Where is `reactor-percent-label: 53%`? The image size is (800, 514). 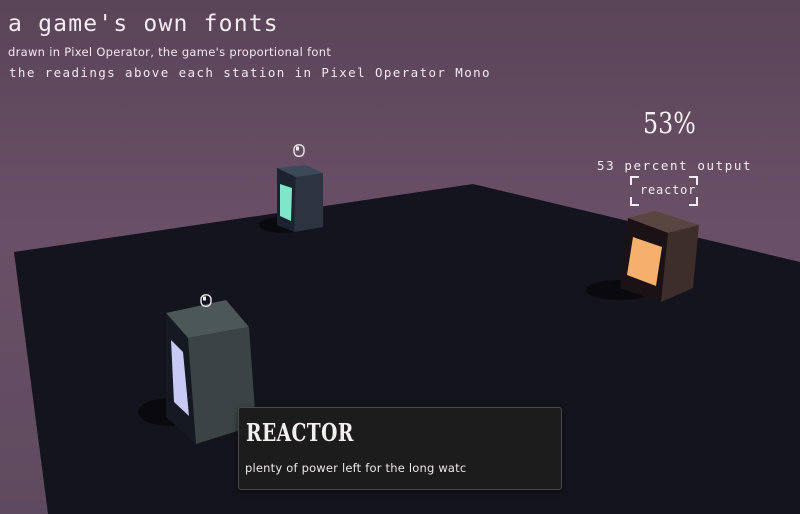
reactor-percent-label: 53% is located at coordinates (669, 123).